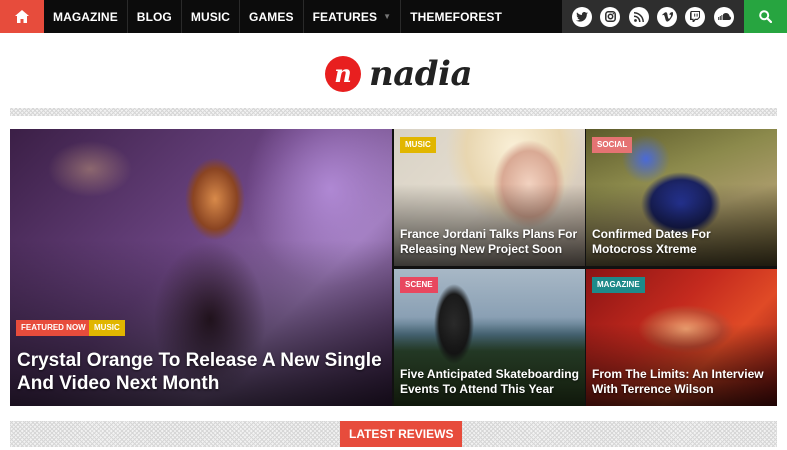 Image resolution: width=787 pixels, height=450 pixels. What do you see at coordinates (612, 145) in the screenshot?
I see `category-badge: SOCIAL` at bounding box center [612, 145].